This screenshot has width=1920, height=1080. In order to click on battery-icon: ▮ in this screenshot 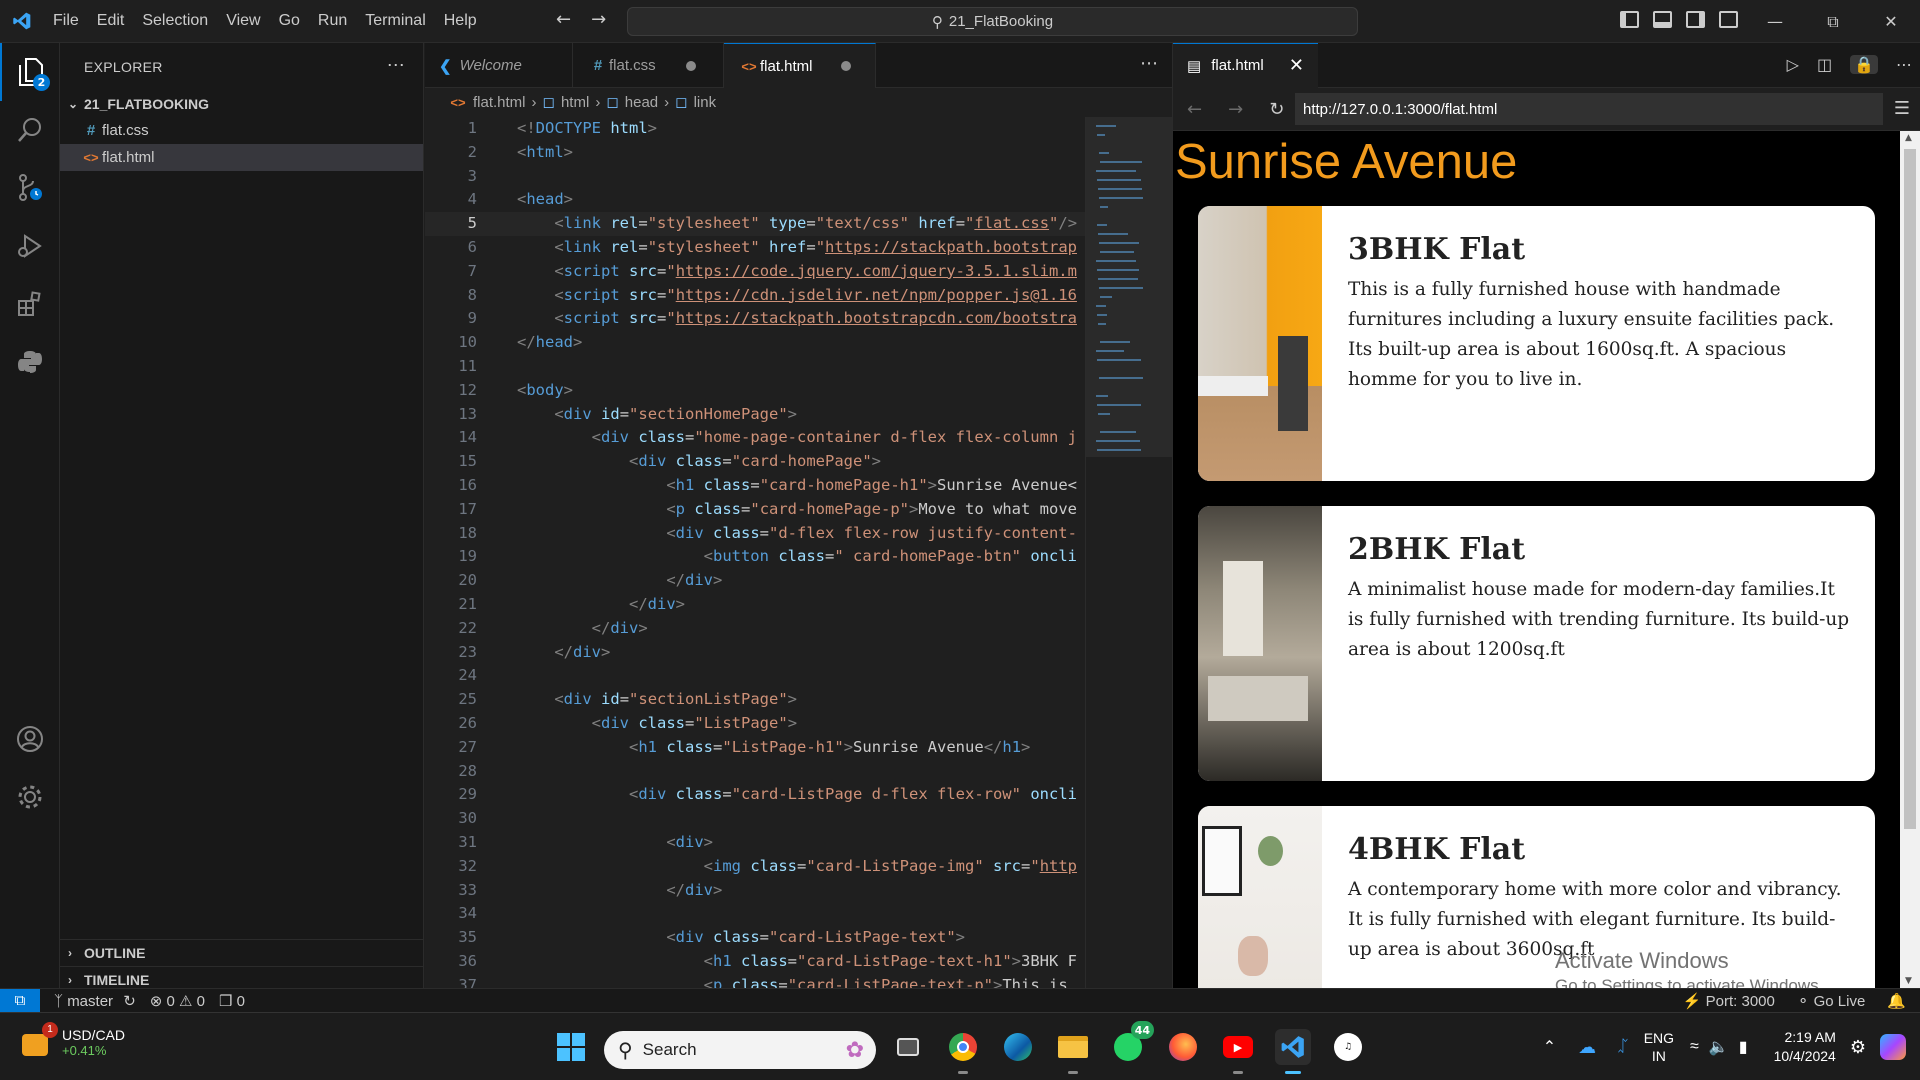, I will do `click(1743, 1047)`.